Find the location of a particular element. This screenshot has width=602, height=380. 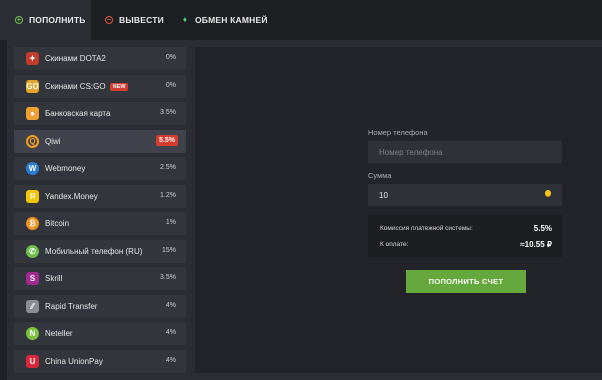

qiwi-icon: Q is located at coordinates (32, 141).